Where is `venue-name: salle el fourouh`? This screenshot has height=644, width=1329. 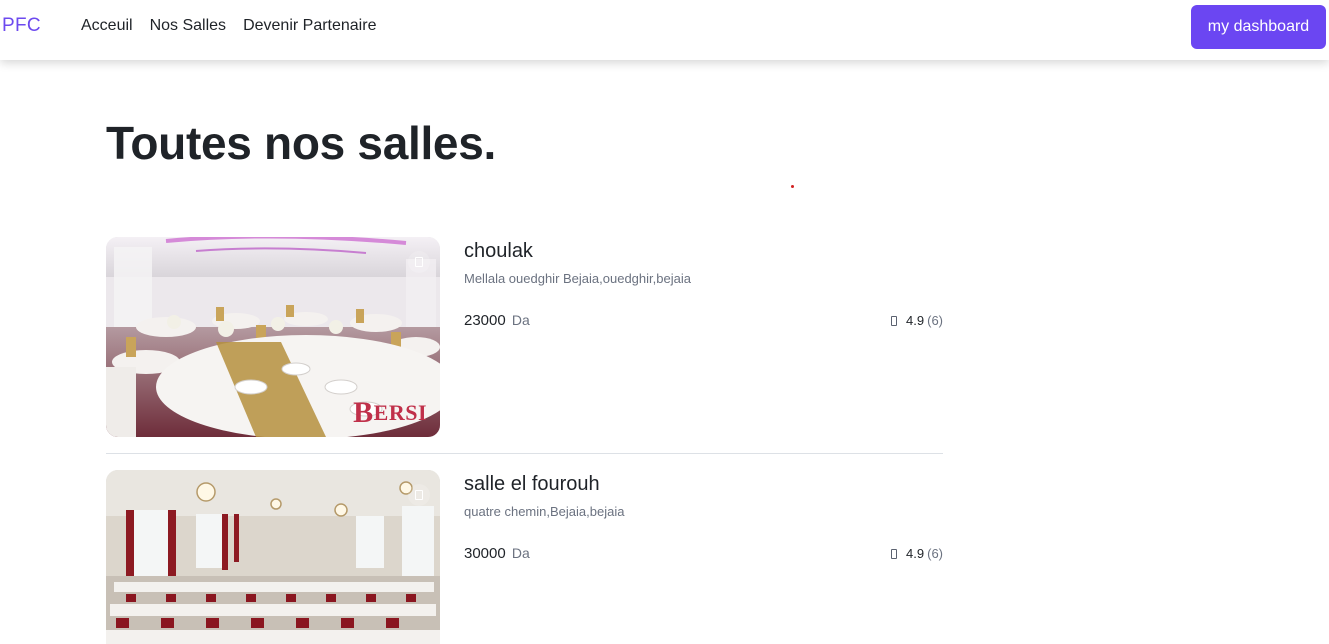
venue-name: salle el fourouh is located at coordinates (532, 484).